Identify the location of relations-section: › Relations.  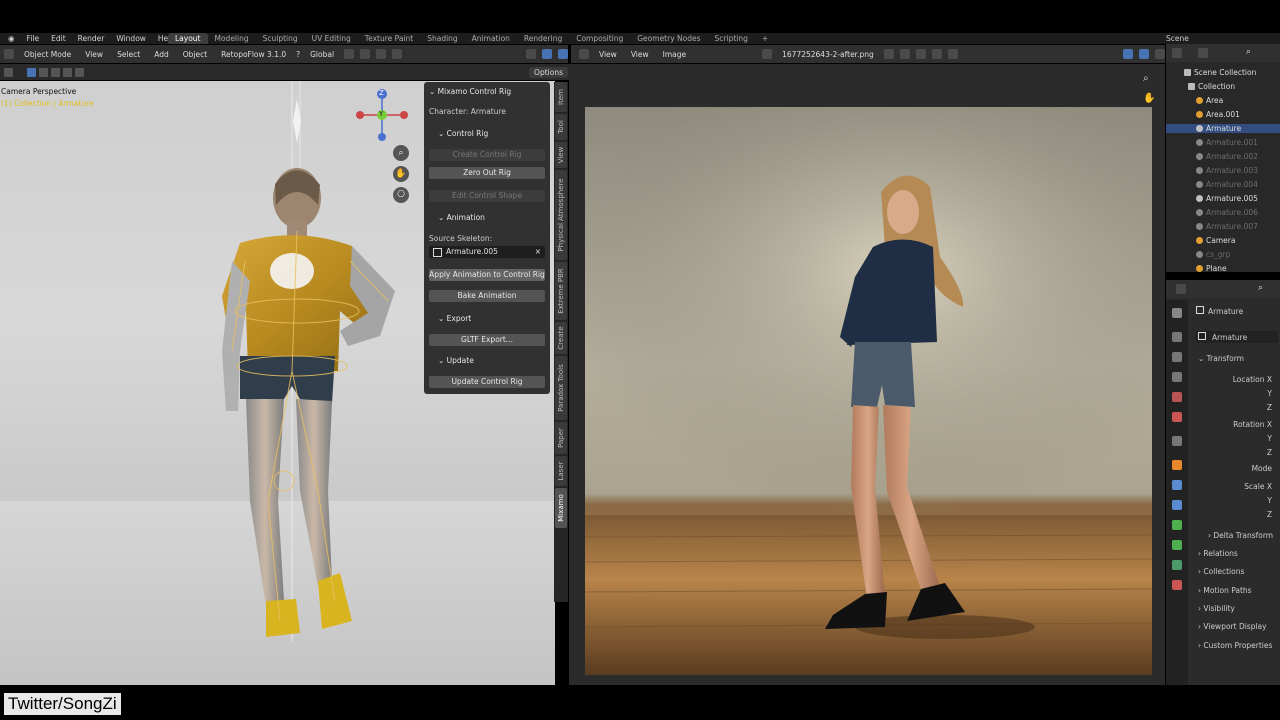
(1218, 553).